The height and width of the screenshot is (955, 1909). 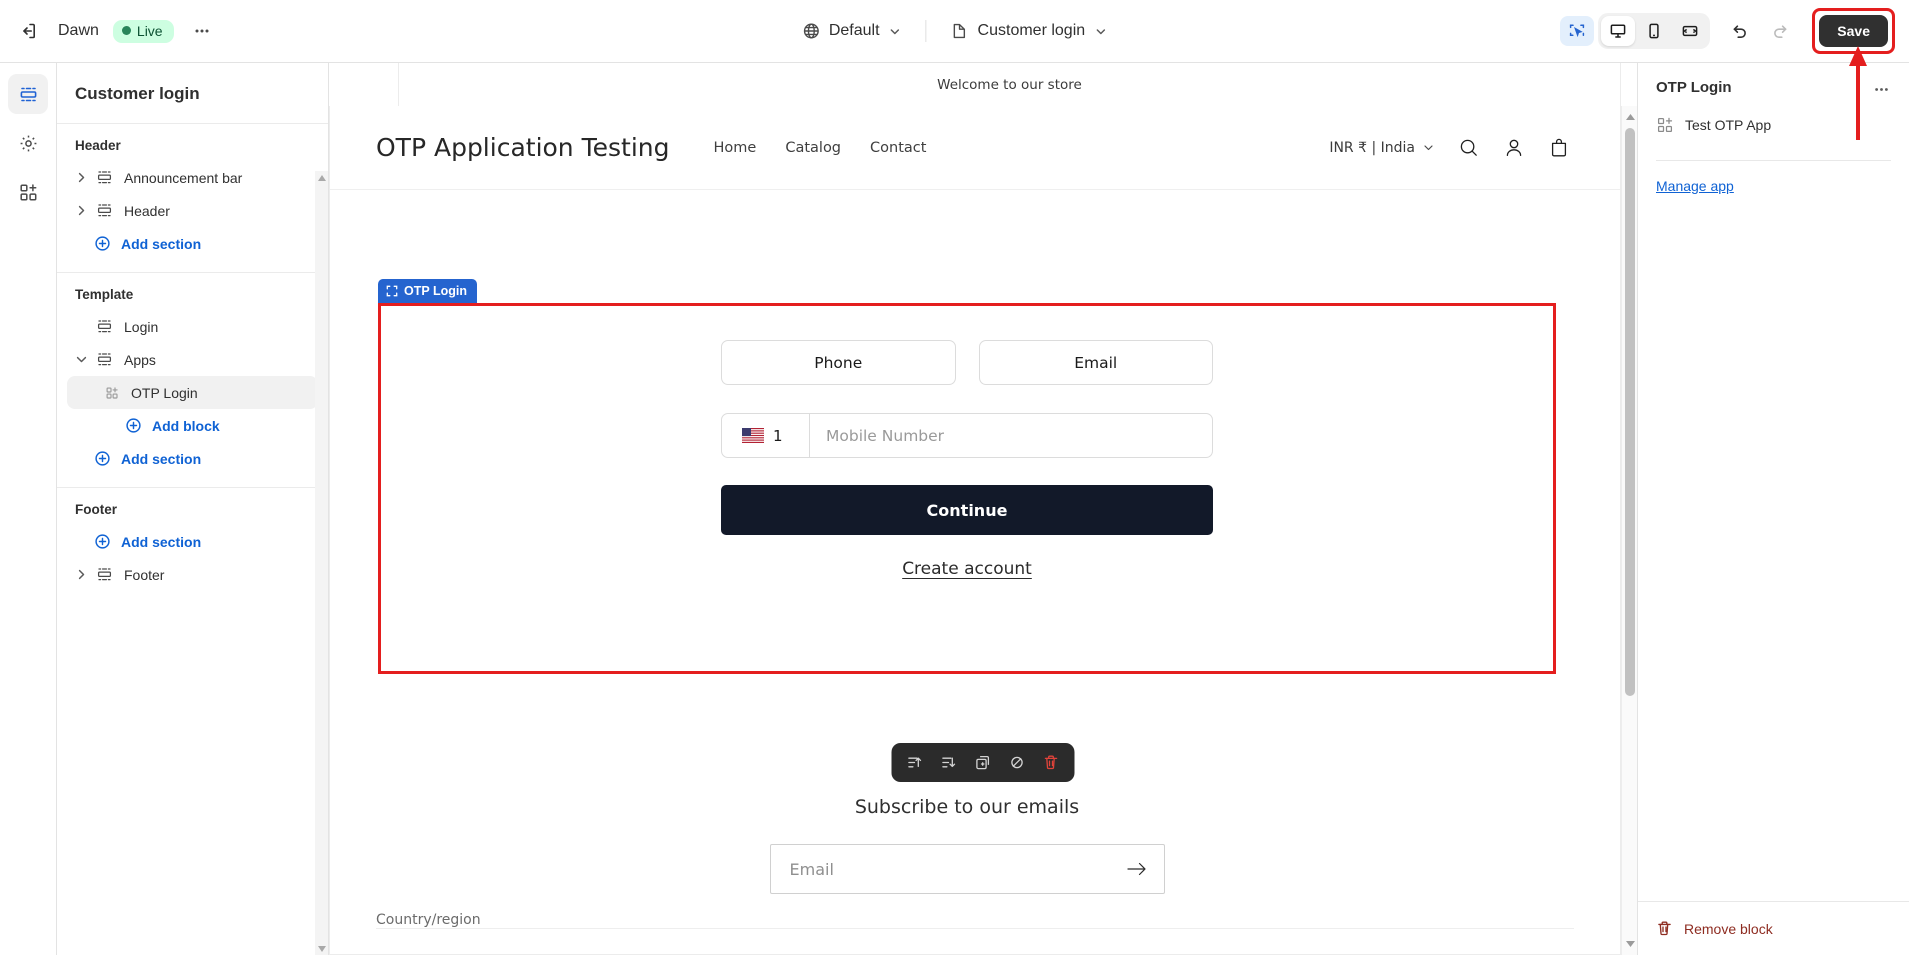 I want to click on sidebar-item-apps, so click(x=28, y=192).